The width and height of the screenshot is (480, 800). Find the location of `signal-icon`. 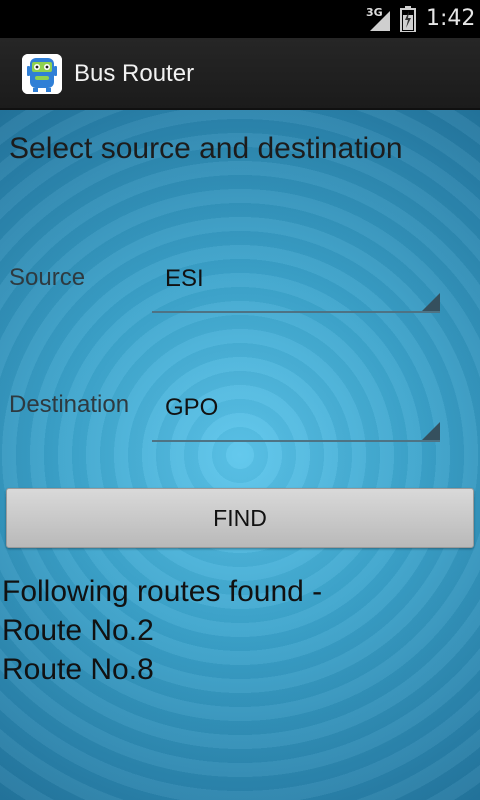

signal-icon is located at coordinates (380, 21).